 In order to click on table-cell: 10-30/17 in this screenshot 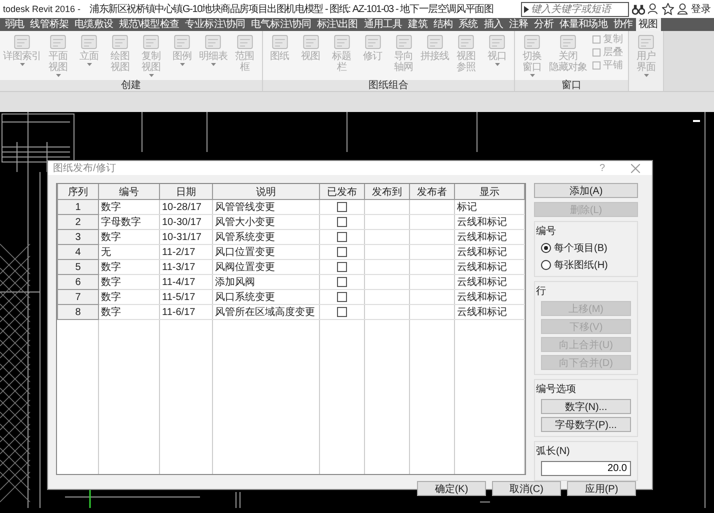, I will do `click(186, 222)`.